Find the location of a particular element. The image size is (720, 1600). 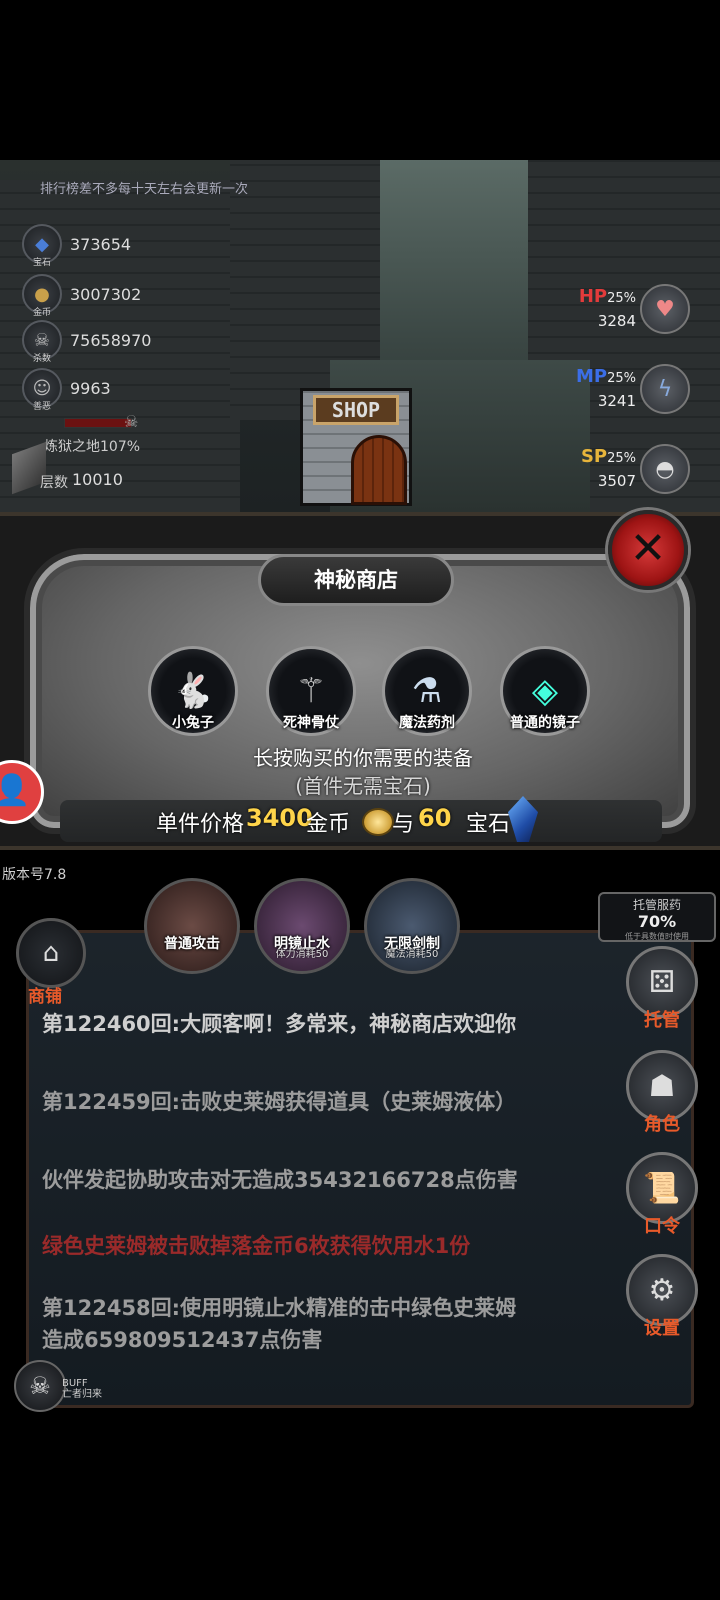

bone-staff-icon: ⚚ is located at coordinates (311, 691).